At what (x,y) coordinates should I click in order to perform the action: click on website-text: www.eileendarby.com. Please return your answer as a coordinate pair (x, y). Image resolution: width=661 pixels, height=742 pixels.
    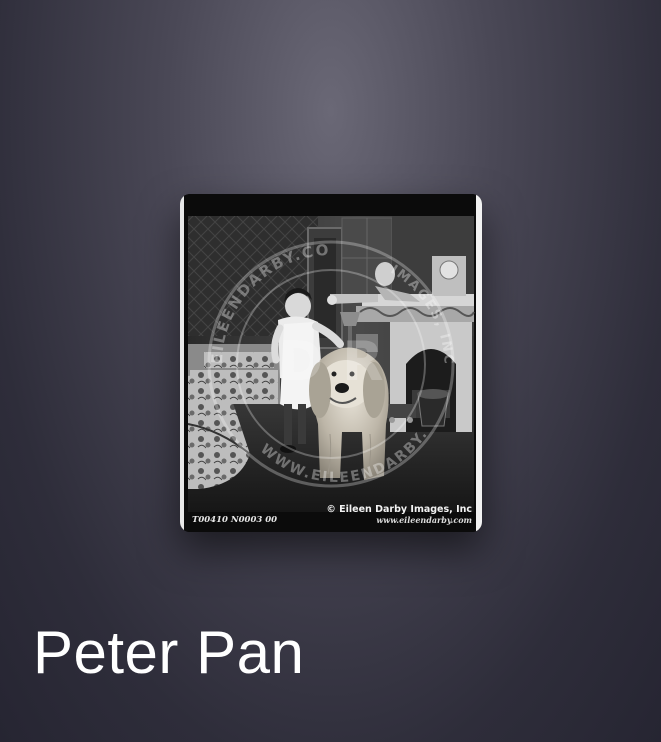
    Looking at the image, I should click on (424, 520).